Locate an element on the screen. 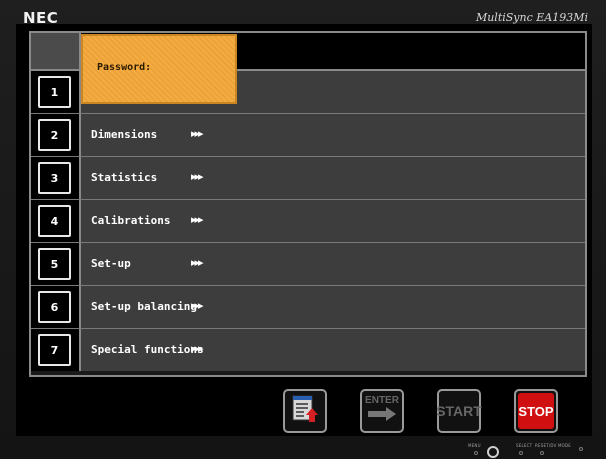 This screenshot has width=606, height=459. reset-control-button is located at coordinates (542, 453).